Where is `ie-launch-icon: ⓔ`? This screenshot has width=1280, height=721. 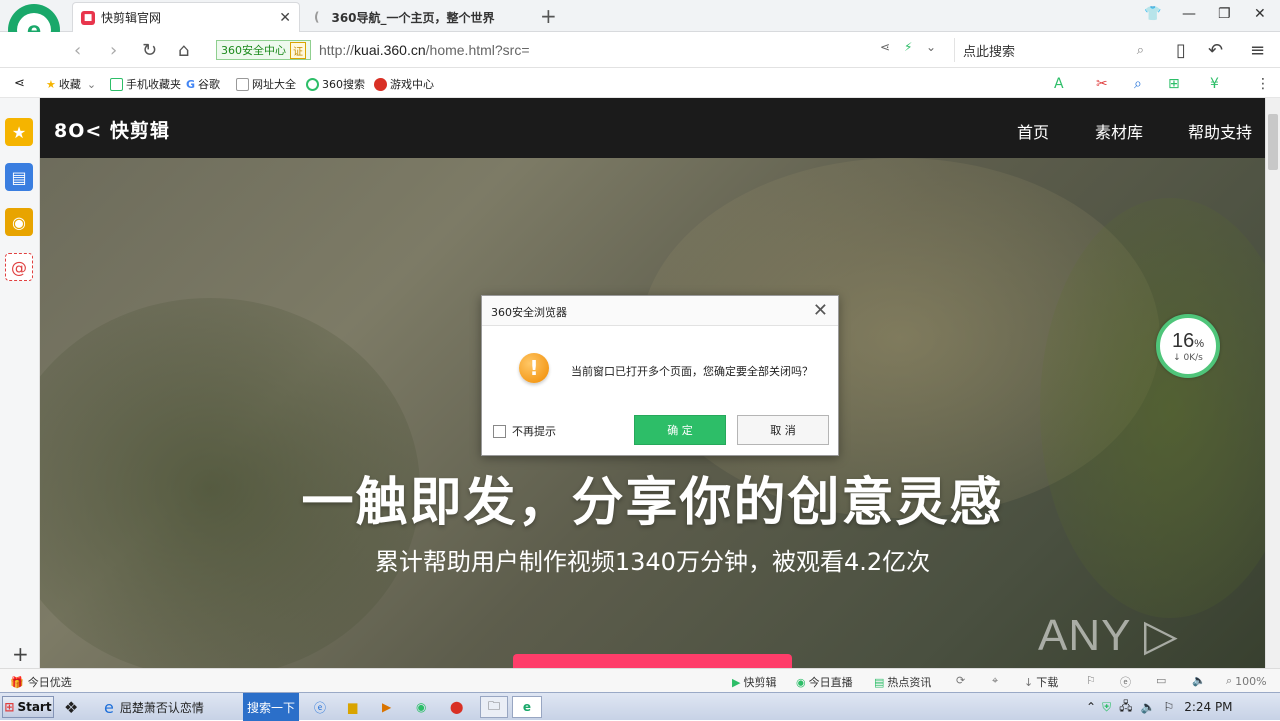
ie-launch-icon: ⓔ is located at coordinates (320, 707).